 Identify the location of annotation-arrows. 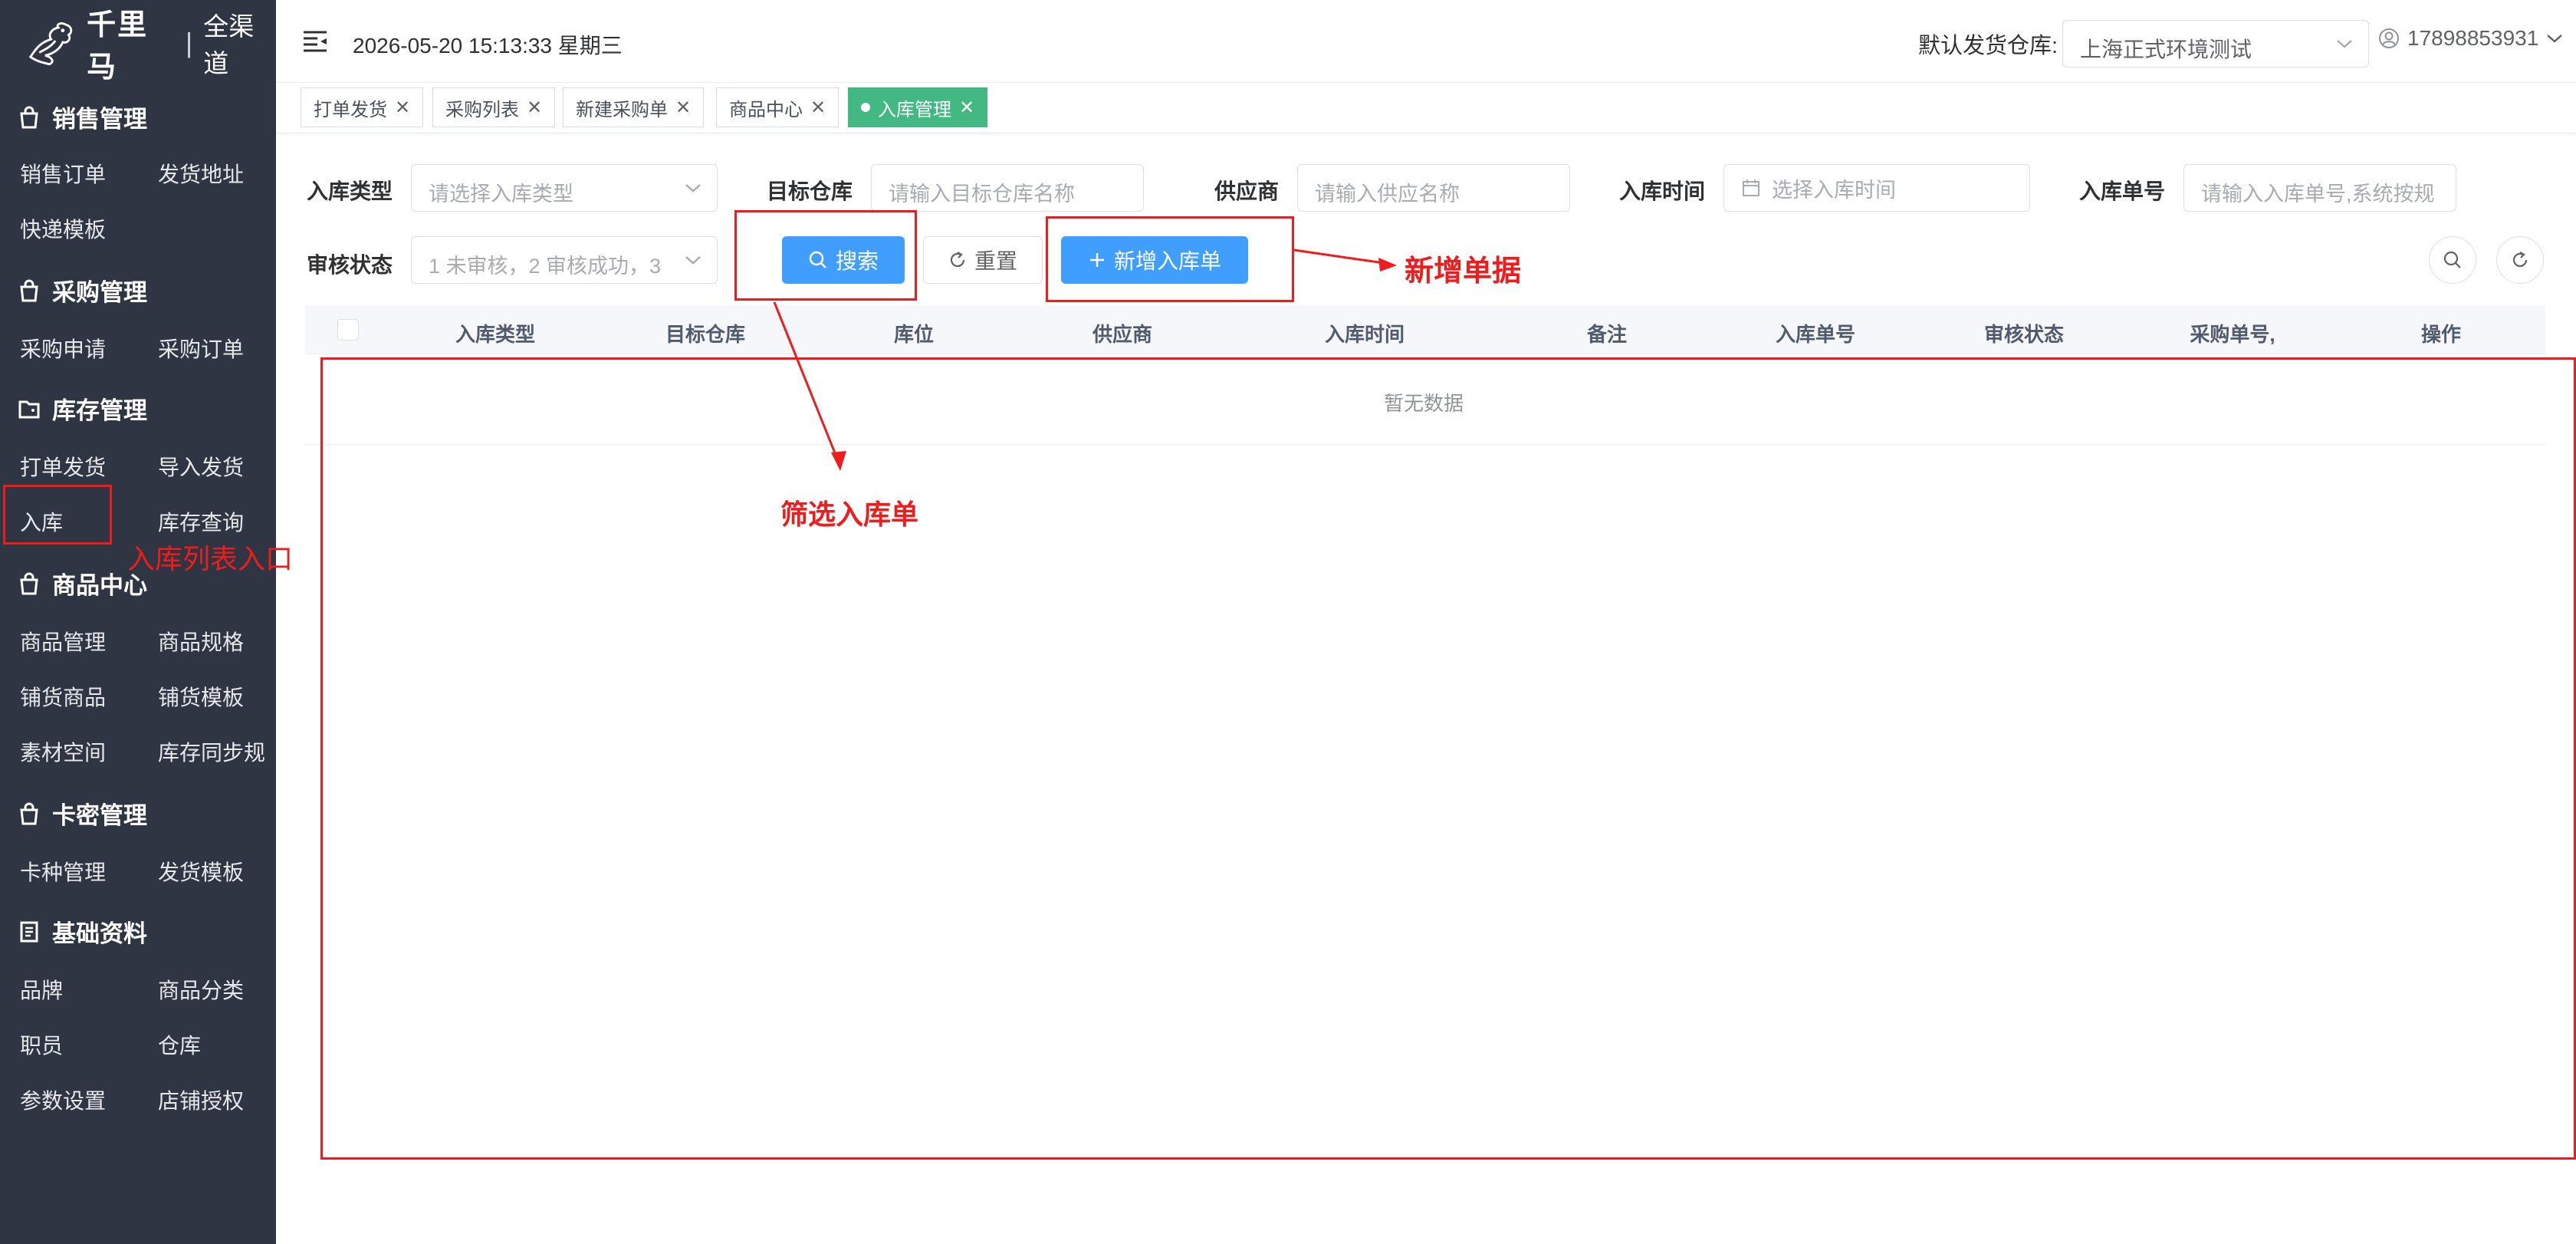
(1085, 359).